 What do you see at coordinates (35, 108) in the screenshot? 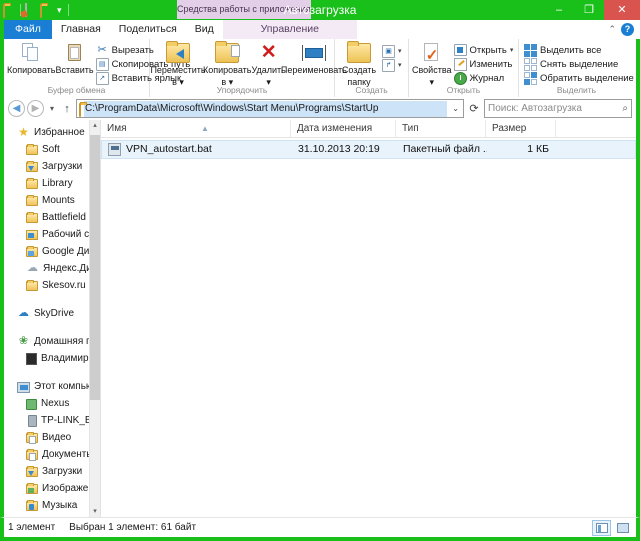
I see `forward-arrow-icon: ▶` at bounding box center [35, 108].